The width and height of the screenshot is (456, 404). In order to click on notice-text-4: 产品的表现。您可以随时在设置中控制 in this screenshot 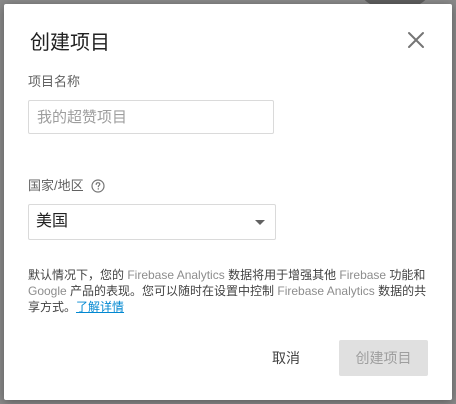, I will do `click(172, 291)`.